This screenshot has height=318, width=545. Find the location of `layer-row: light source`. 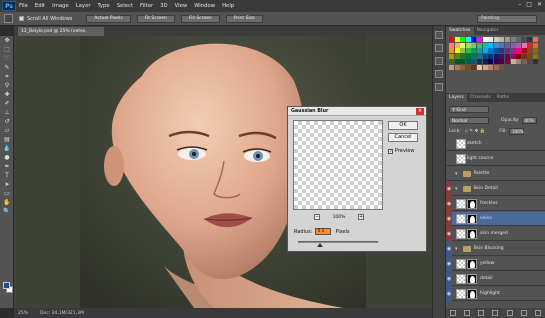

layer-row: light source is located at coordinates (495, 159).